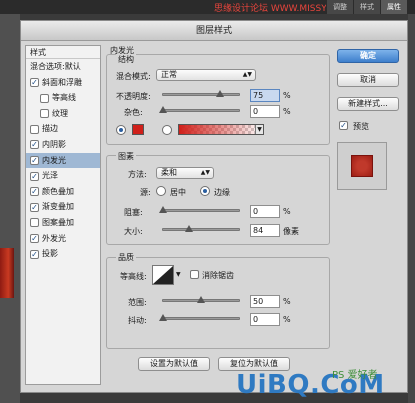 This screenshot has height=403, width=415. I want to click on style-item: ✓ 斜面和浮雕, so click(63, 83).